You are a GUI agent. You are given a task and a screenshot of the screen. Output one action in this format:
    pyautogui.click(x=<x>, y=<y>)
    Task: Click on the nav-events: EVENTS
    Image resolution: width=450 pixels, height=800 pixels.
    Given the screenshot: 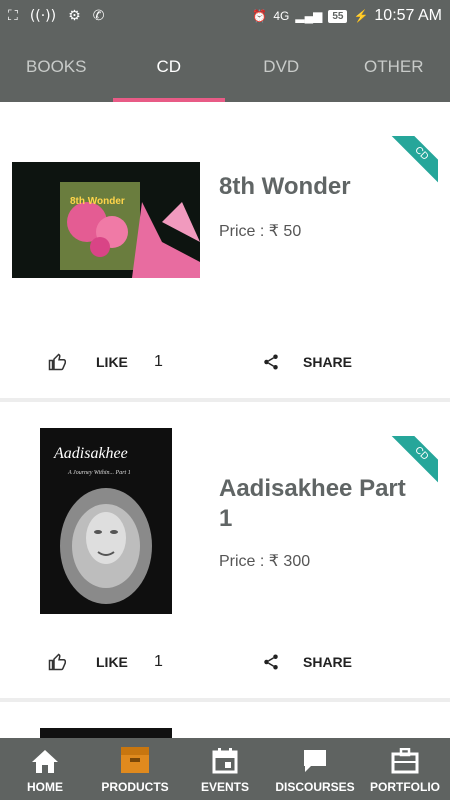 What is the action you would take?
    pyautogui.click(x=225, y=769)
    